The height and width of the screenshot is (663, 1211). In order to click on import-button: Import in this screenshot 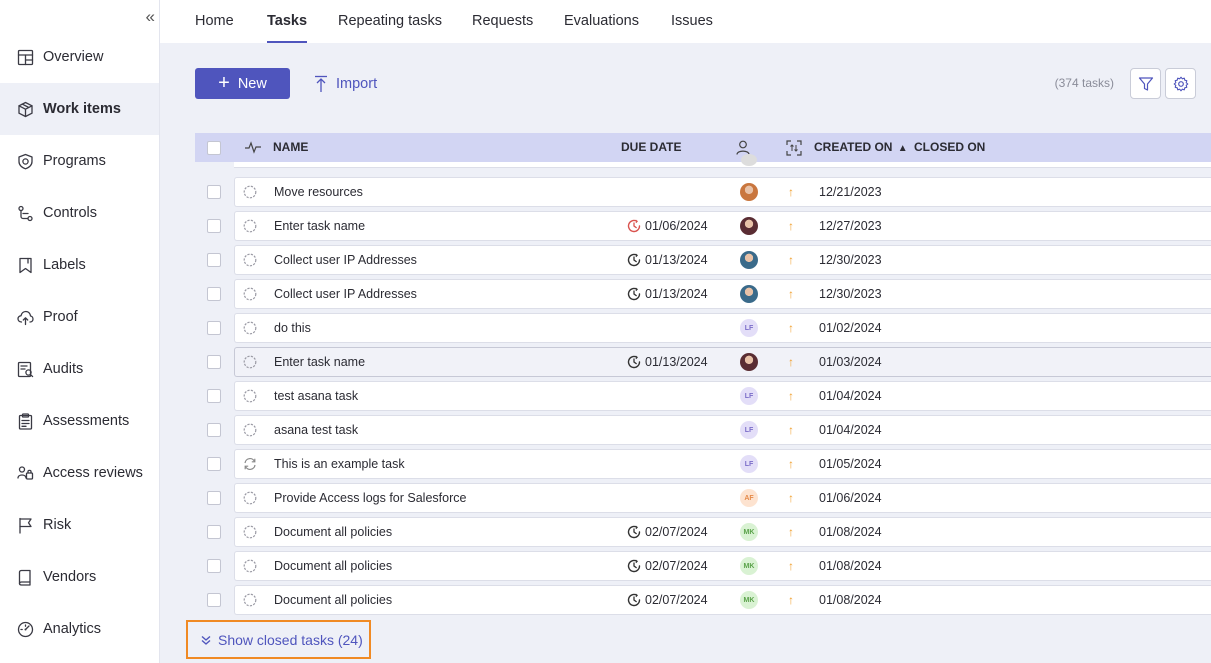, I will do `click(345, 84)`.